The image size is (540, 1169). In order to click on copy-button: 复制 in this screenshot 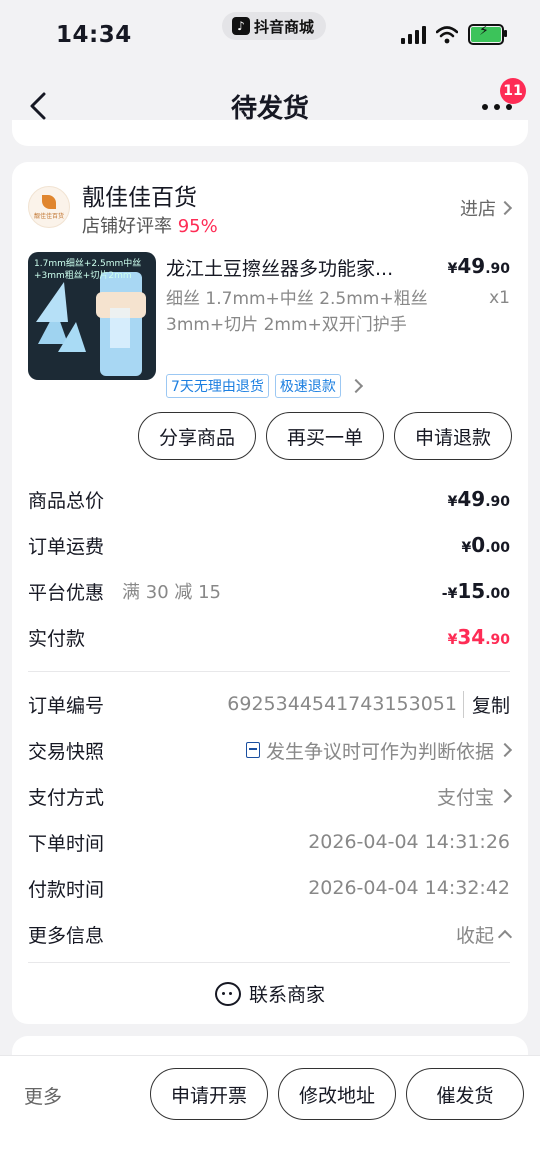, I will do `click(486, 704)`.